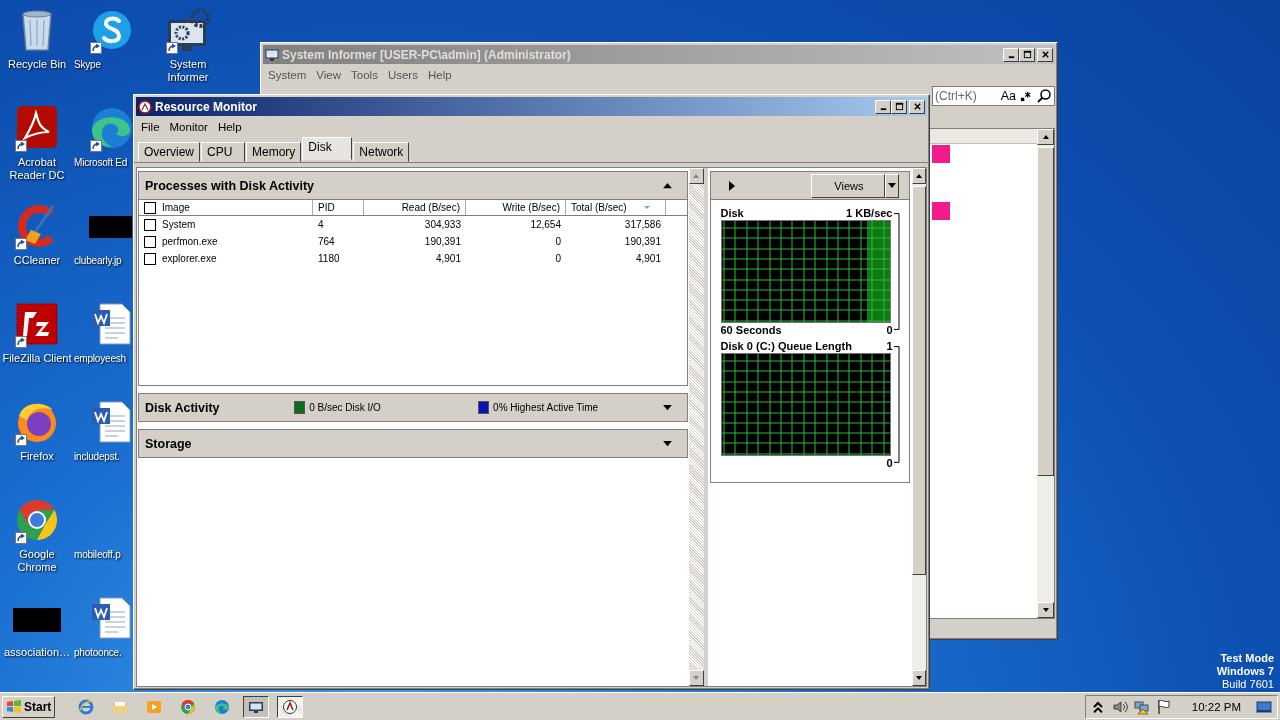 This screenshot has height=720, width=1280. I want to click on table-cell: System, so click(179, 224).